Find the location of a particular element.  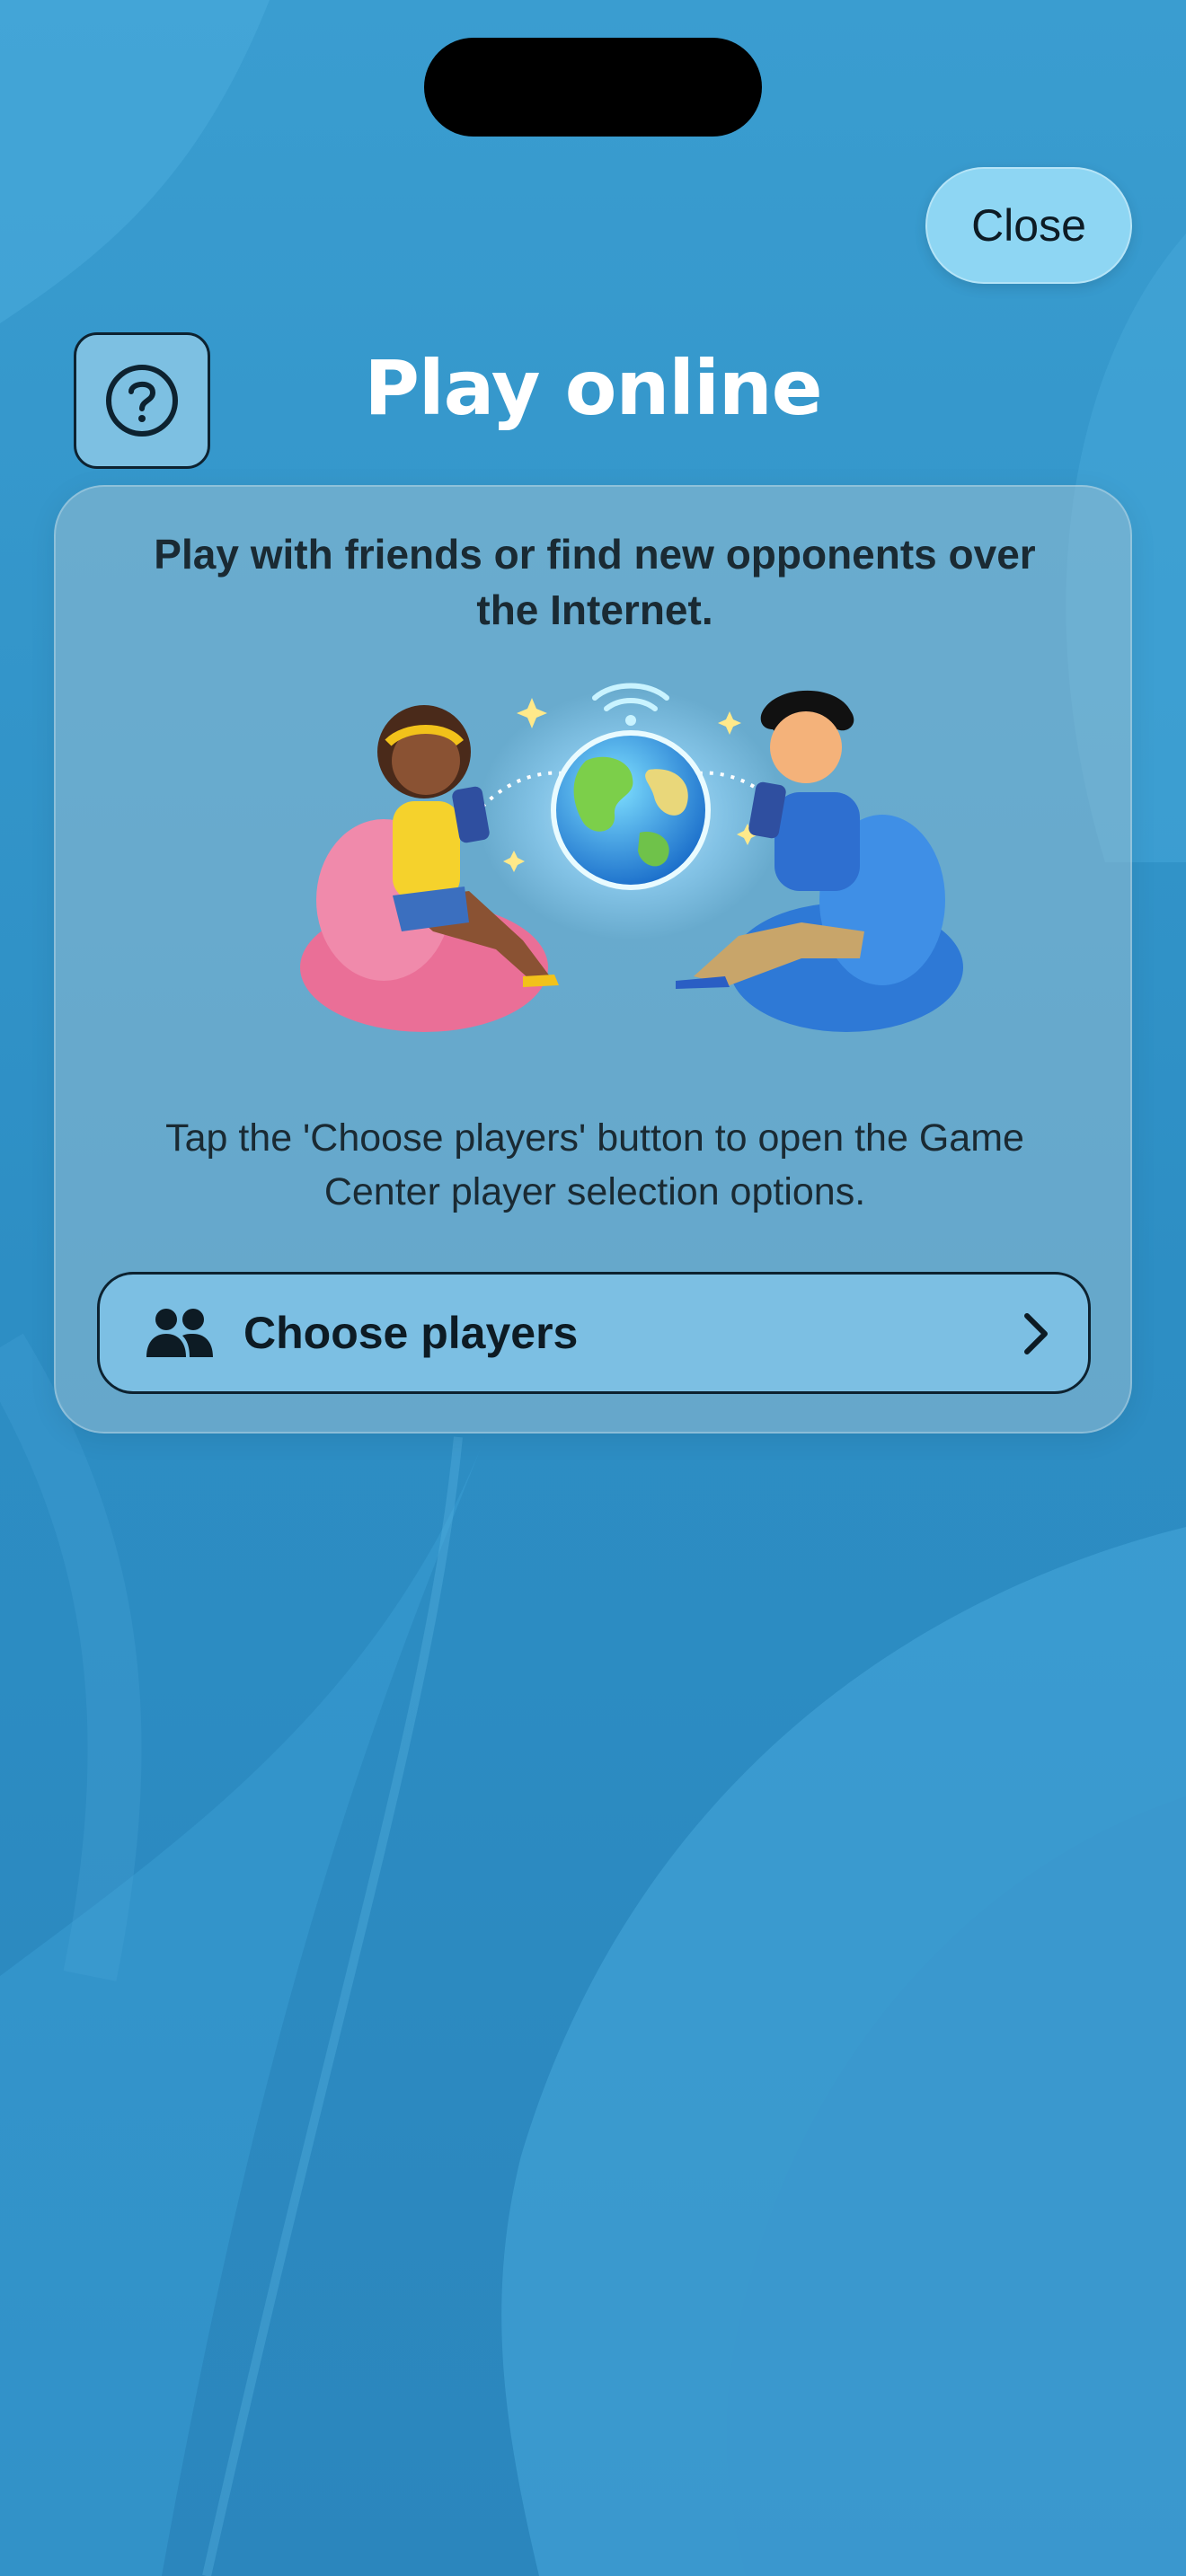

choose-players-label: Choose players is located at coordinates (411, 1333).